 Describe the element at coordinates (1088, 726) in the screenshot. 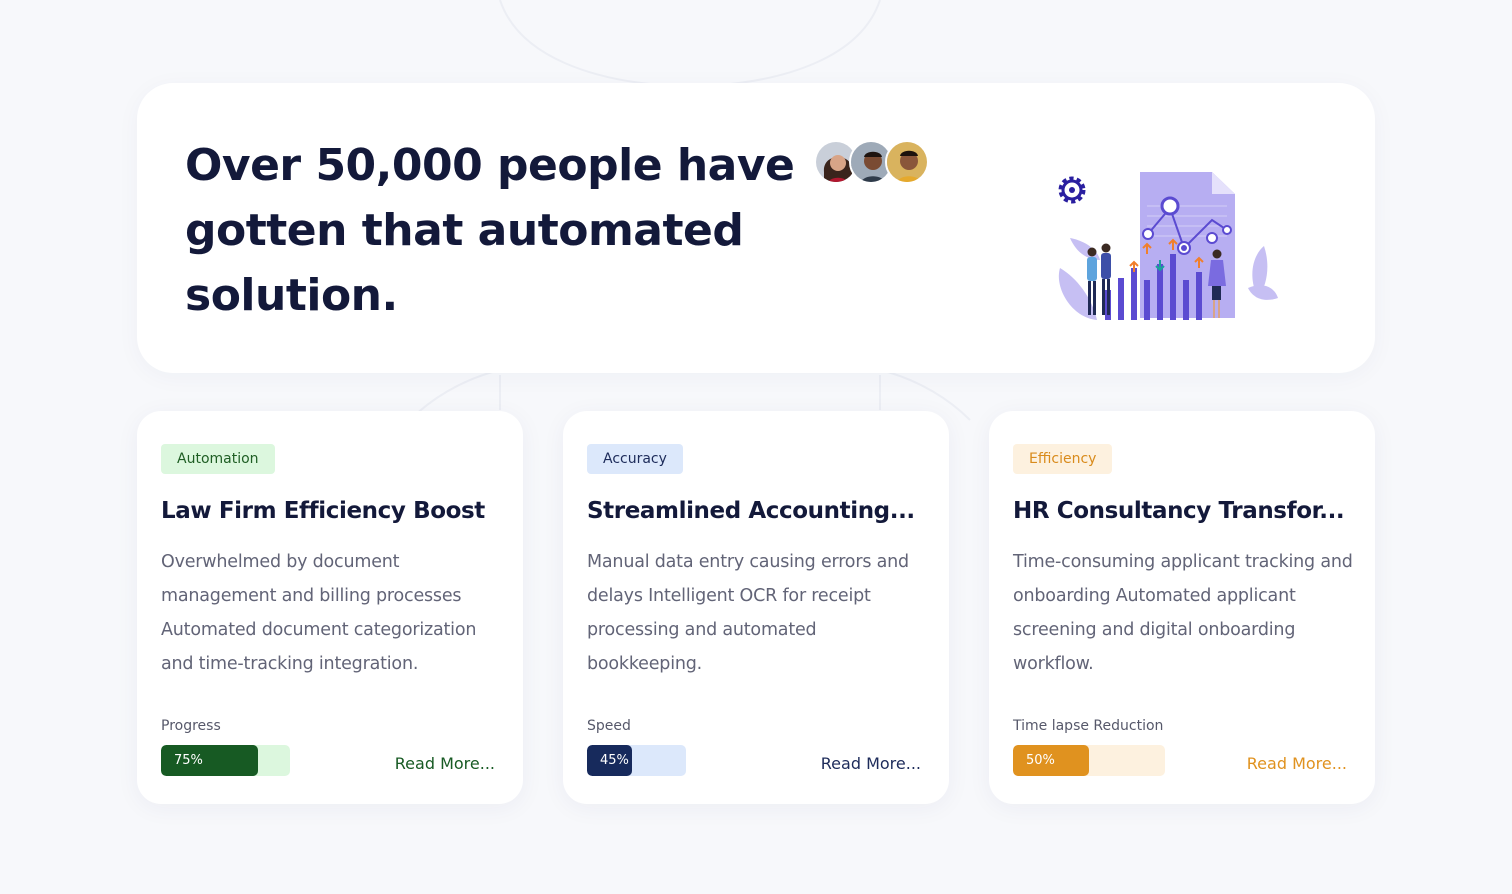

I see `metric-label: Time lapse Reduction` at that location.